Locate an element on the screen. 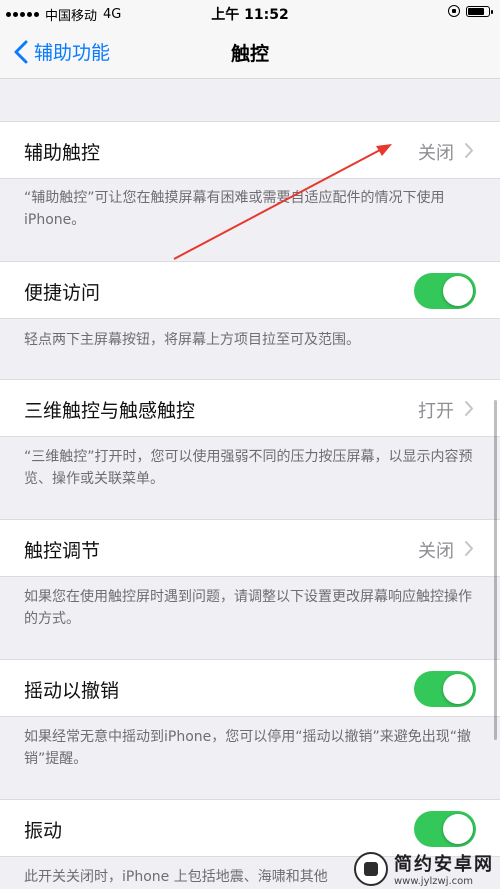  watermark-text: 简约安卓网 www.jylzwj.com is located at coordinates (444, 868).